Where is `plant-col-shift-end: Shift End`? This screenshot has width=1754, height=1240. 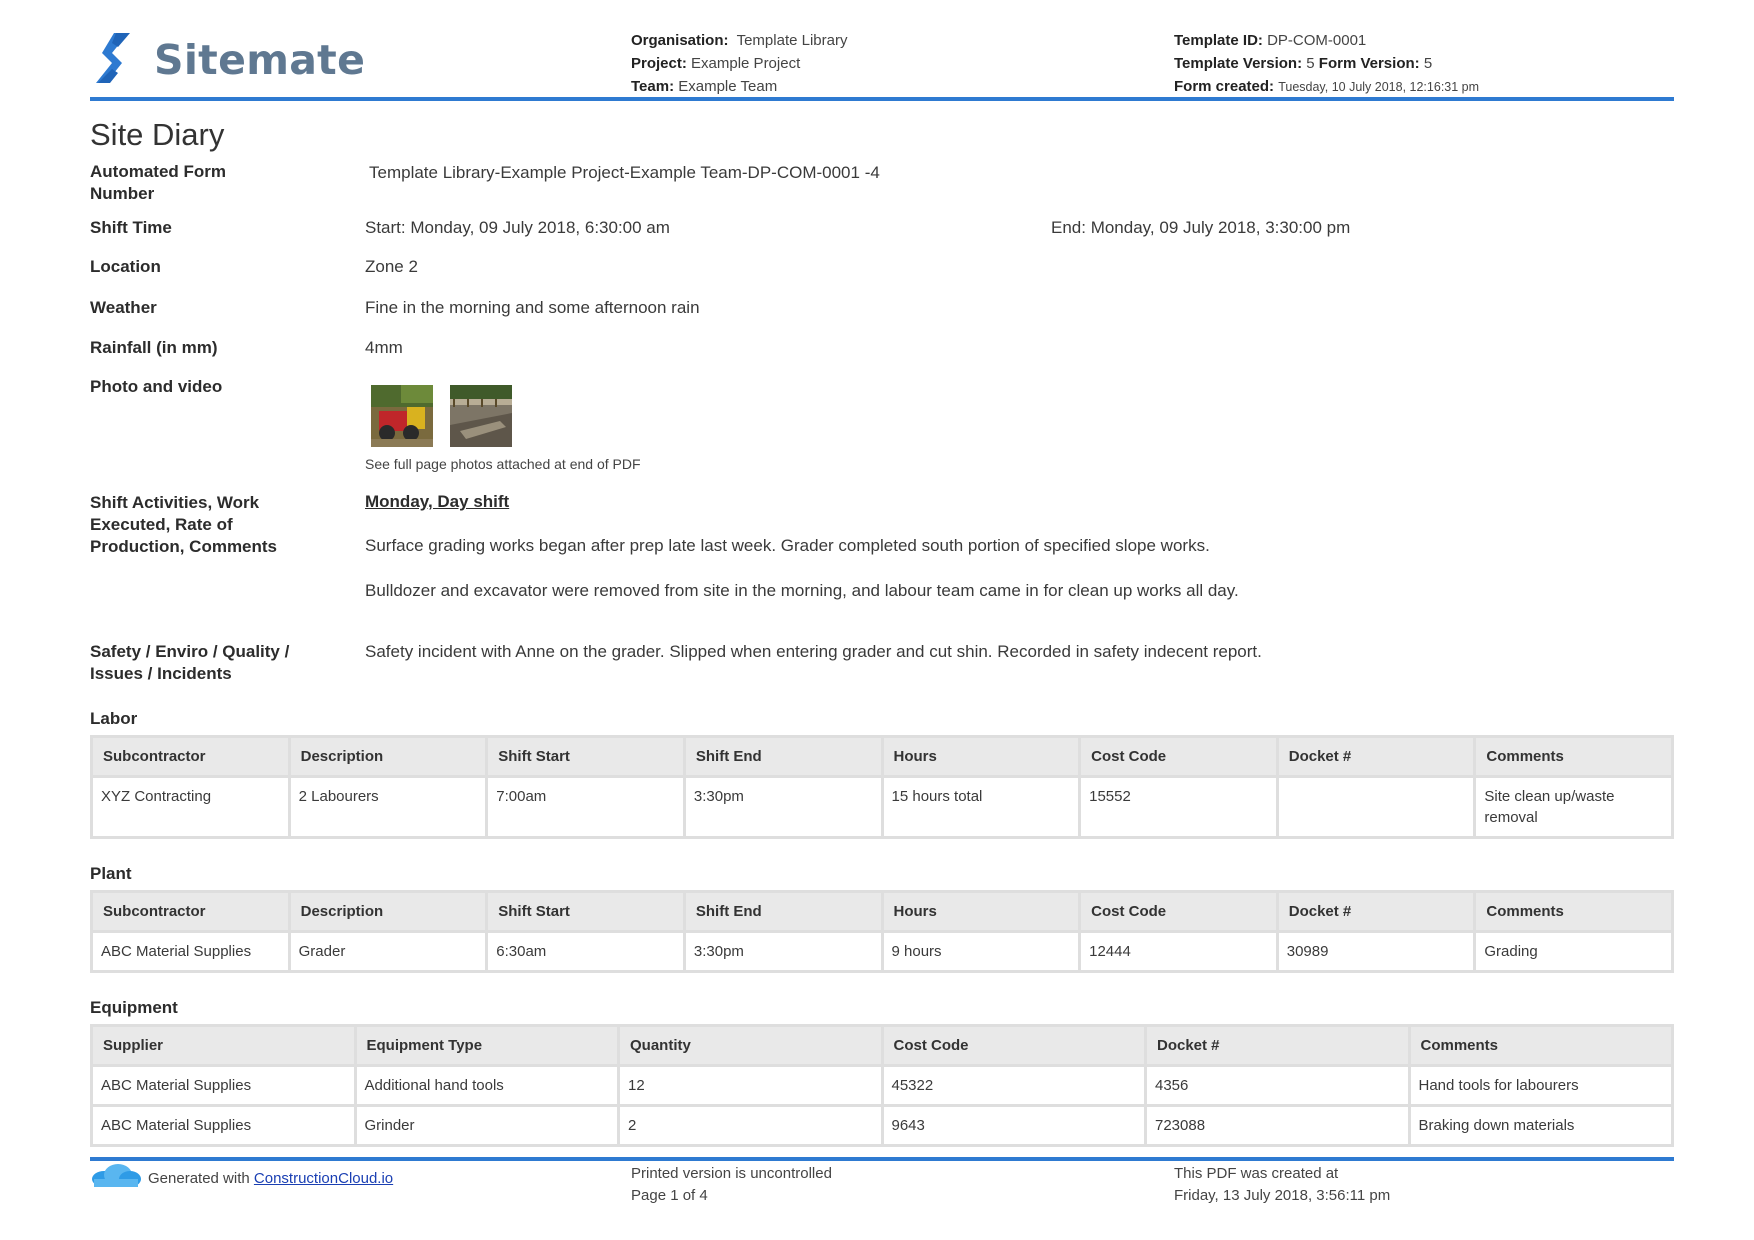
plant-col-shift-end: Shift End is located at coordinates (783, 911).